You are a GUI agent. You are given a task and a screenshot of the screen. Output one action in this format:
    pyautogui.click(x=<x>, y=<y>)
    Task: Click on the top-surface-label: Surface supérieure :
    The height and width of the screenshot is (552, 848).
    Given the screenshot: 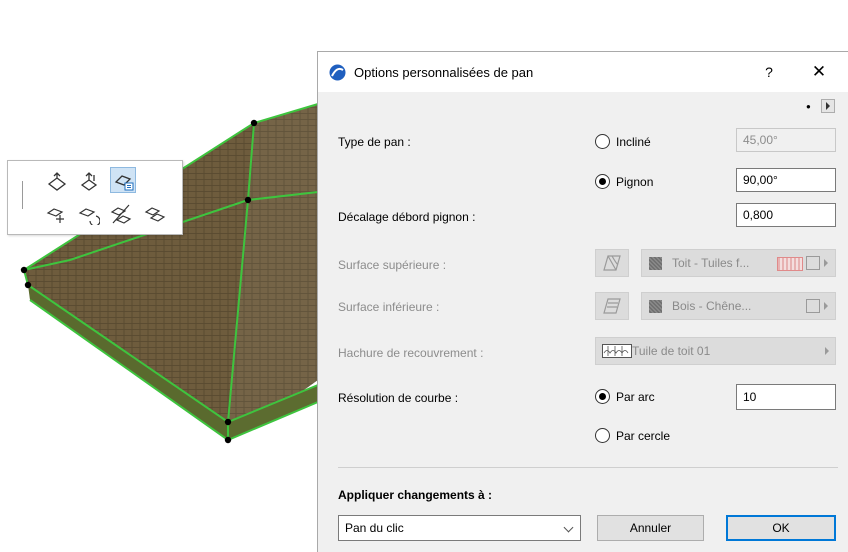 What is the action you would take?
    pyautogui.click(x=392, y=265)
    